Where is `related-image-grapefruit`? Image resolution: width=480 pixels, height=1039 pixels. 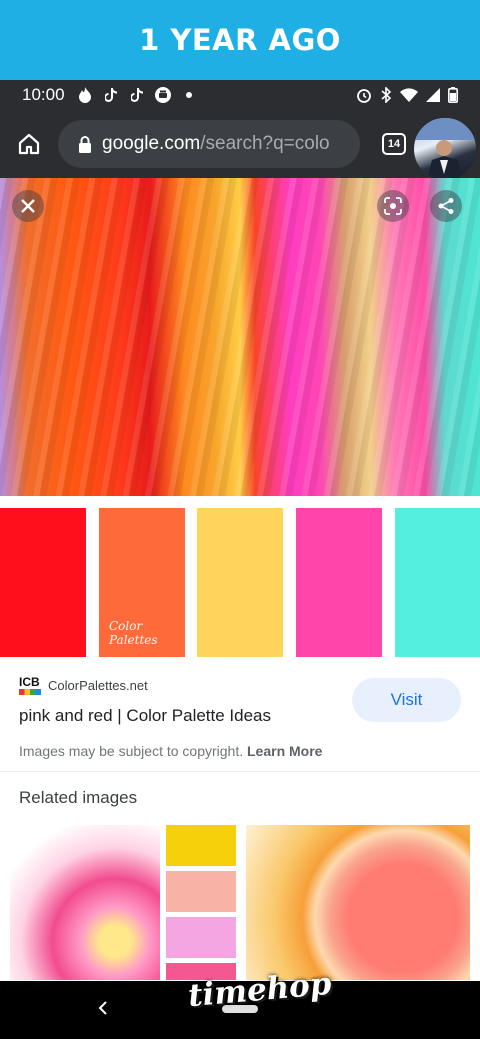 related-image-grapefruit is located at coordinates (358, 902).